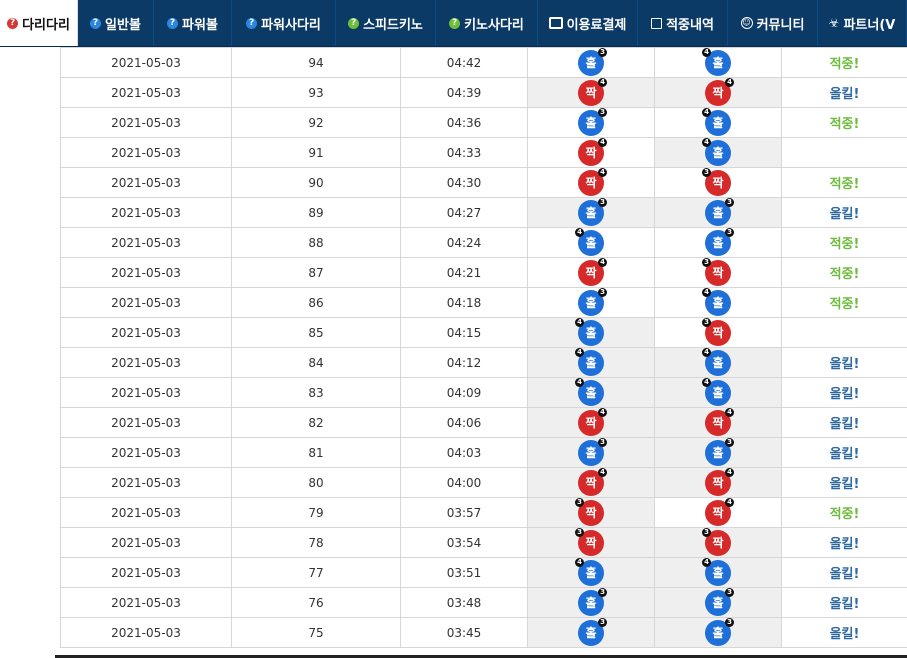  Describe the element at coordinates (773, 23) in the screenshot. I see `tab-8: ☺ 커뮤니티` at that location.